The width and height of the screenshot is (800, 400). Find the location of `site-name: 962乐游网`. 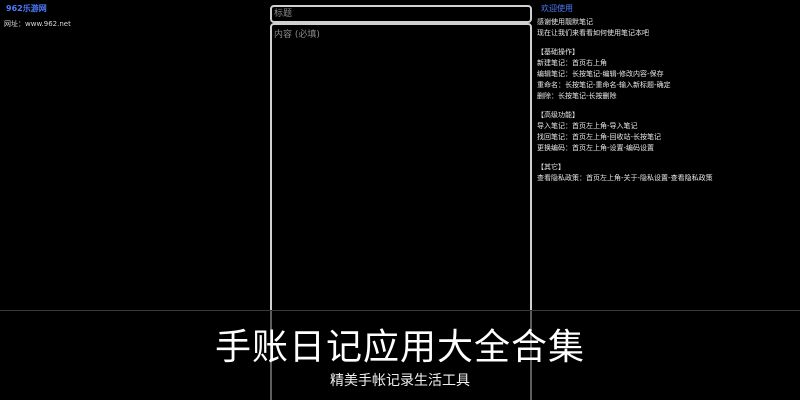

site-name: 962乐游网 is located at coordinates (26, 8).